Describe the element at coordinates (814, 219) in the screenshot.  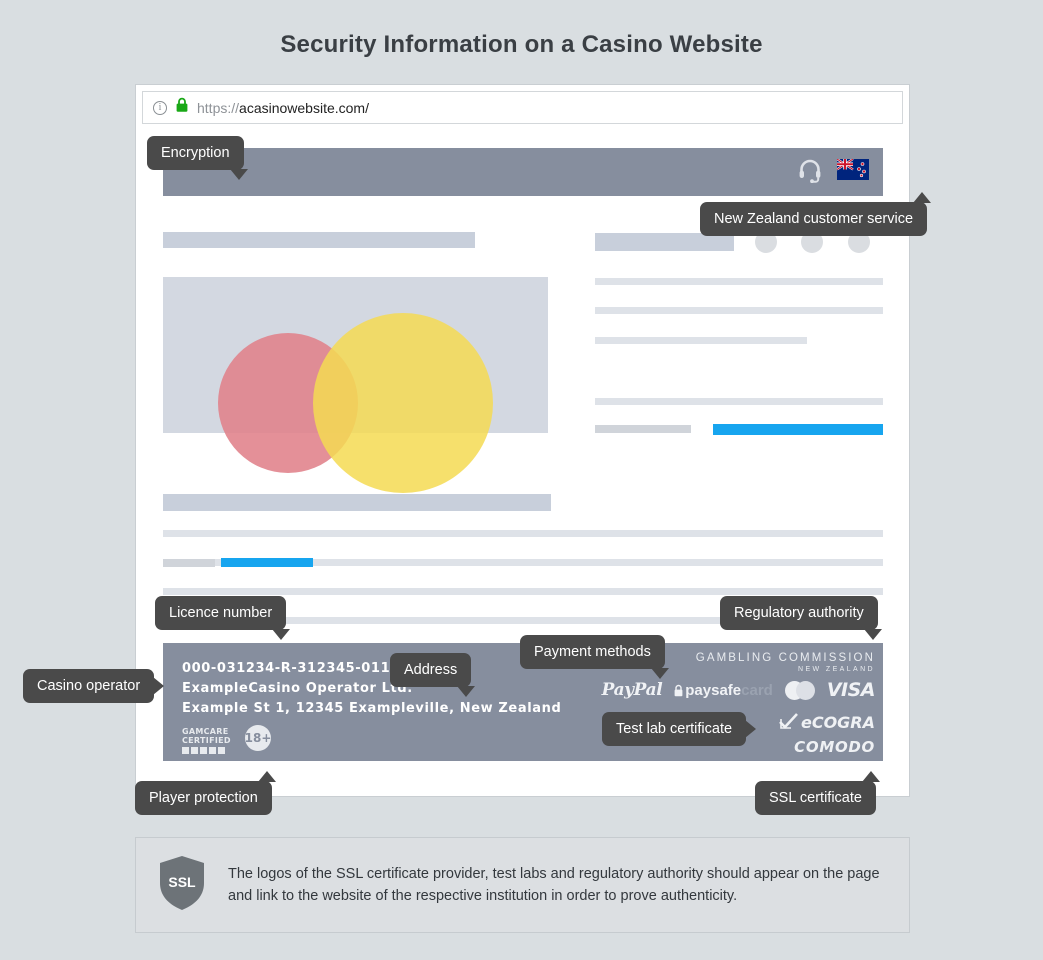
I see `callout-customer-service-label: New Zealand customer service` at that location.